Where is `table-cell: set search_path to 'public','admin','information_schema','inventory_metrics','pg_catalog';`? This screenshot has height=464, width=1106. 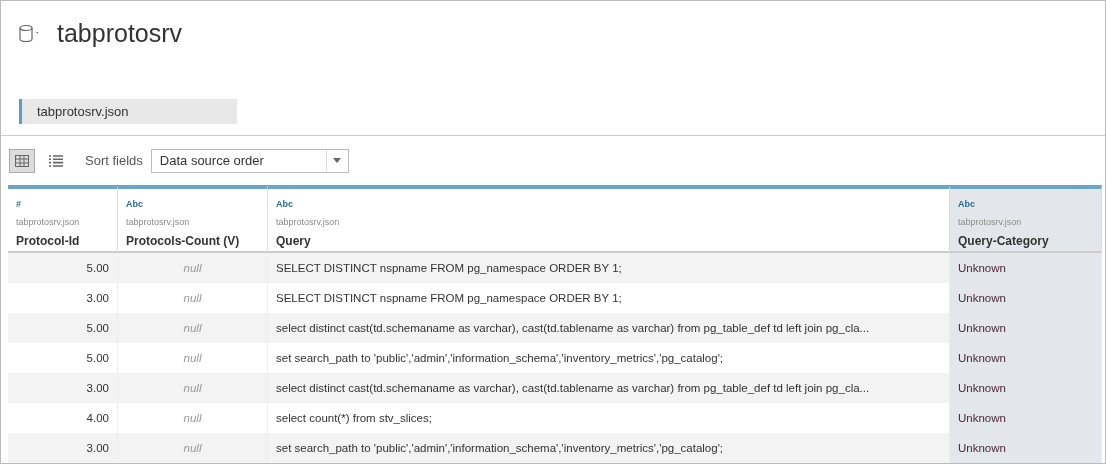 table-cell: set search_path to 'public','admin','information_schema','inventory_metrics','pg_catalog'; is located at coordinates (609, 448).